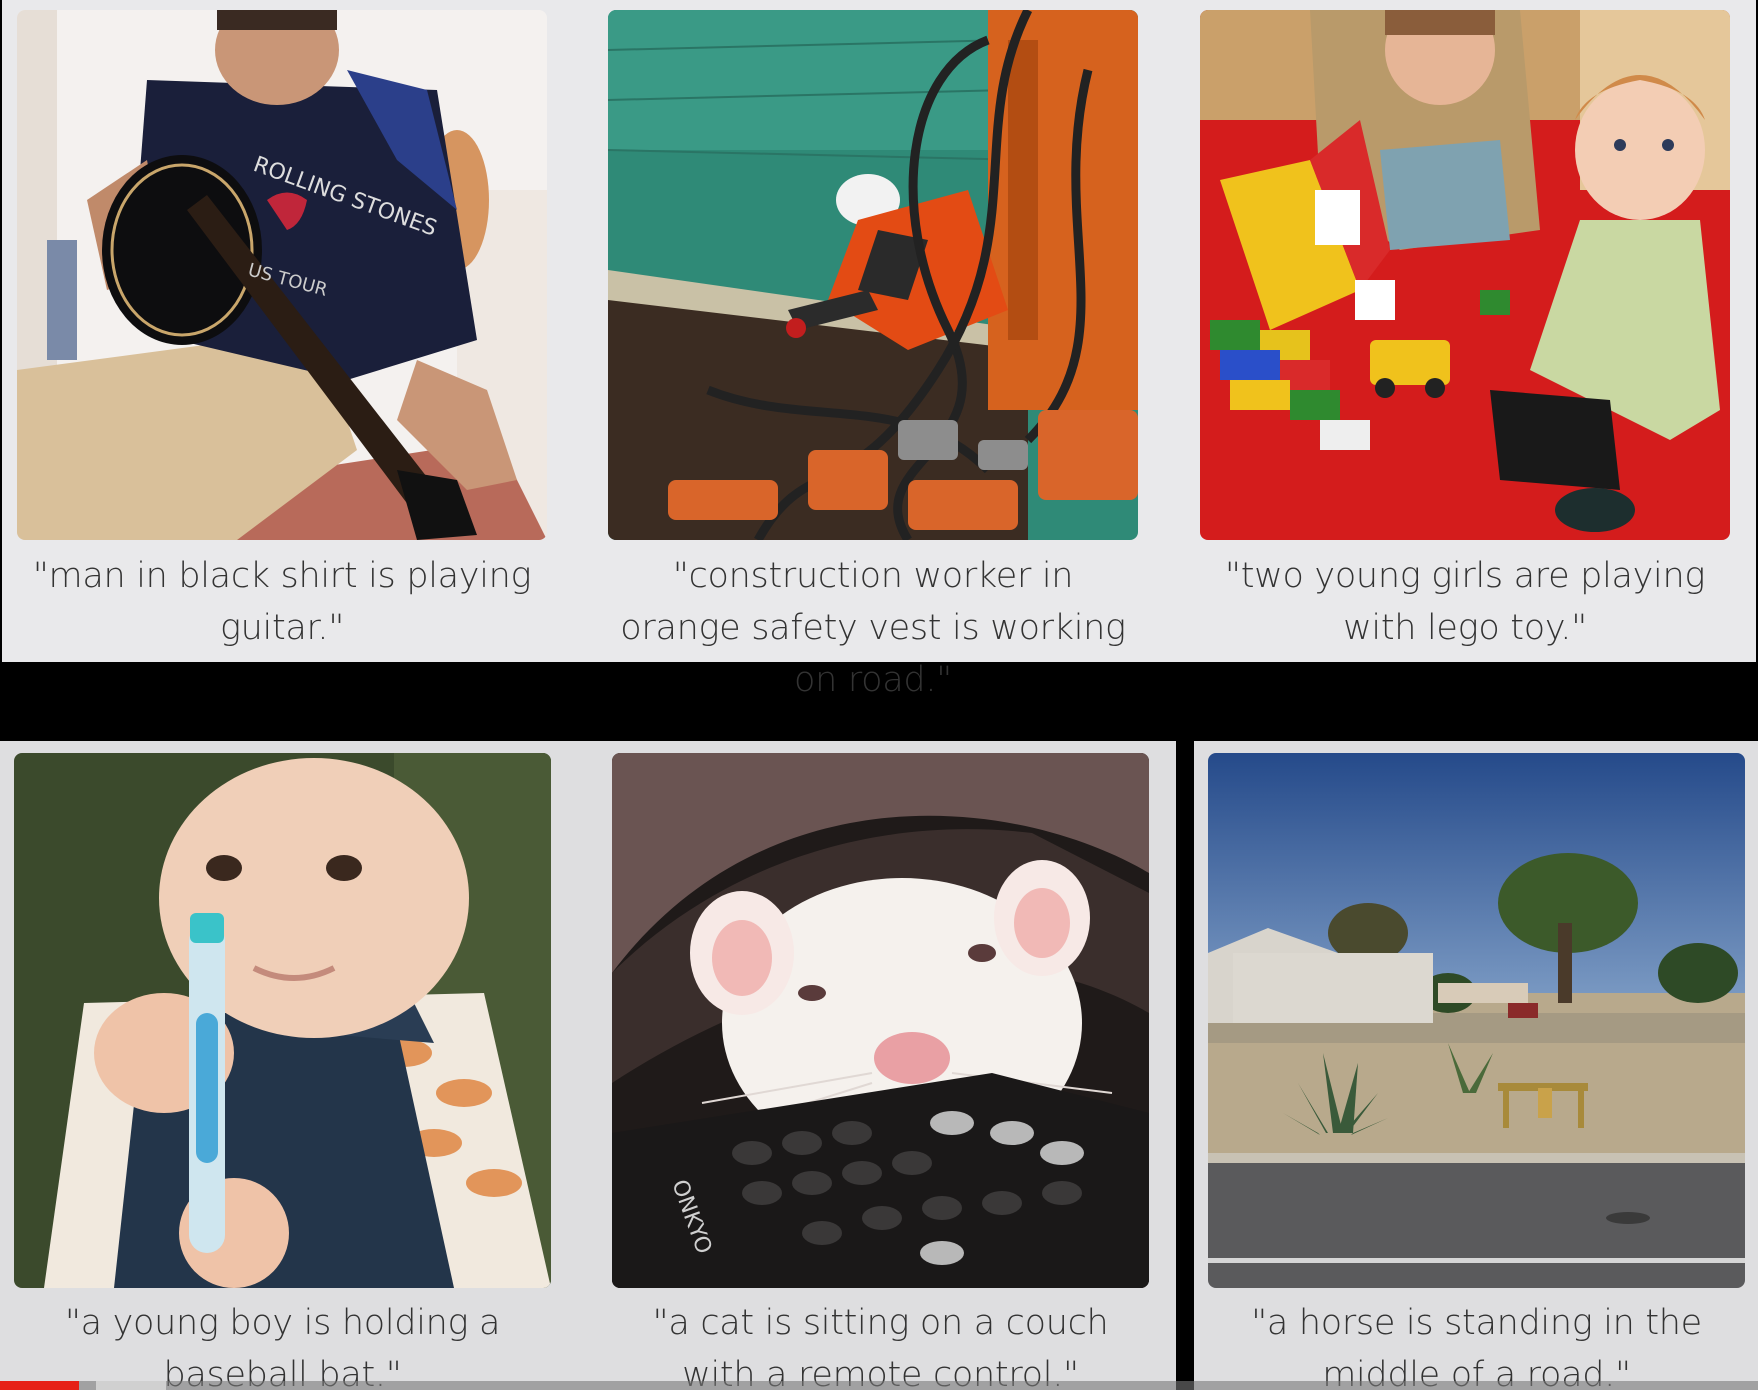  Describe the element at coordinates (131, 1385) in the screenshot. I see `progress-buffered` at that location.